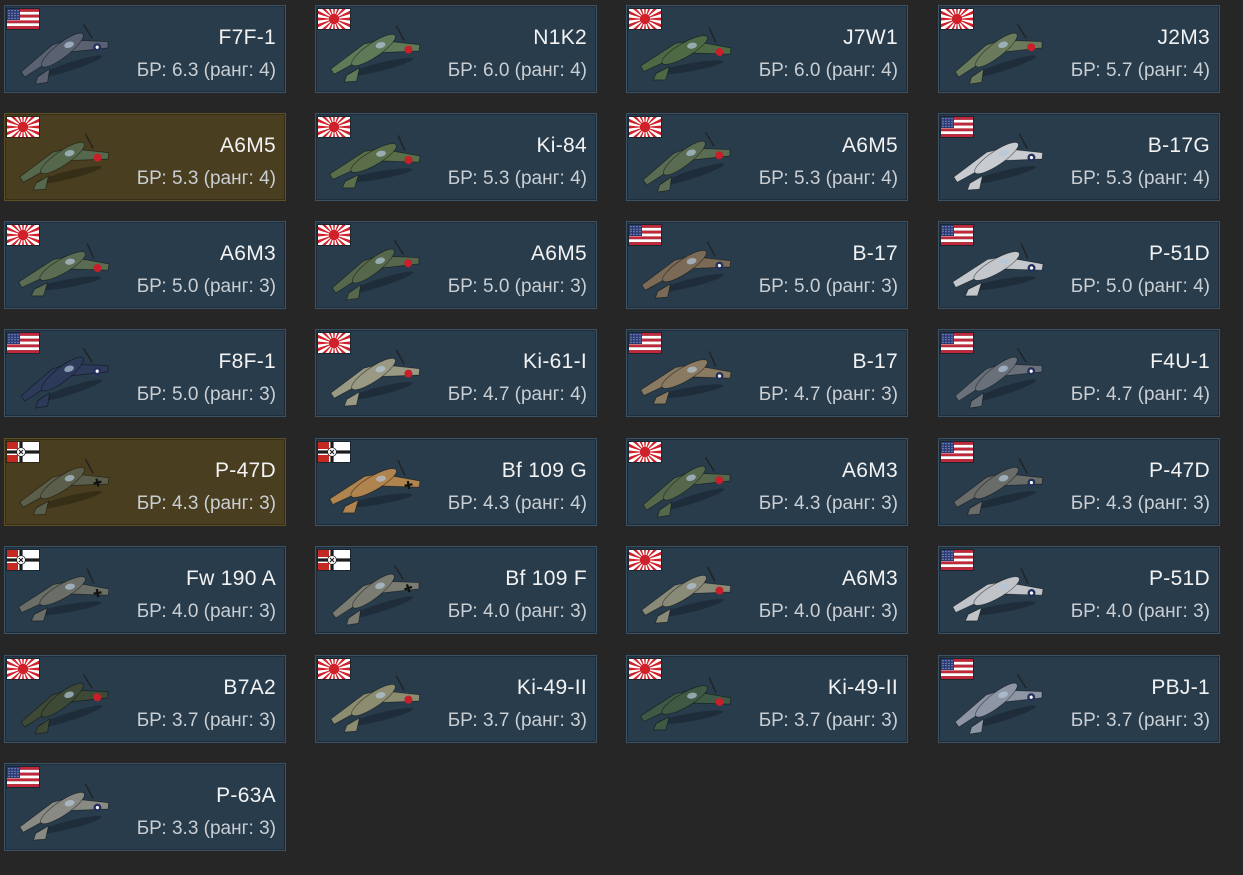 This screenshot has width=1243, height=875. I want to click on vehicle-card: J7W1 БР: 6.0 (ранг: 4), so click(767, 49).